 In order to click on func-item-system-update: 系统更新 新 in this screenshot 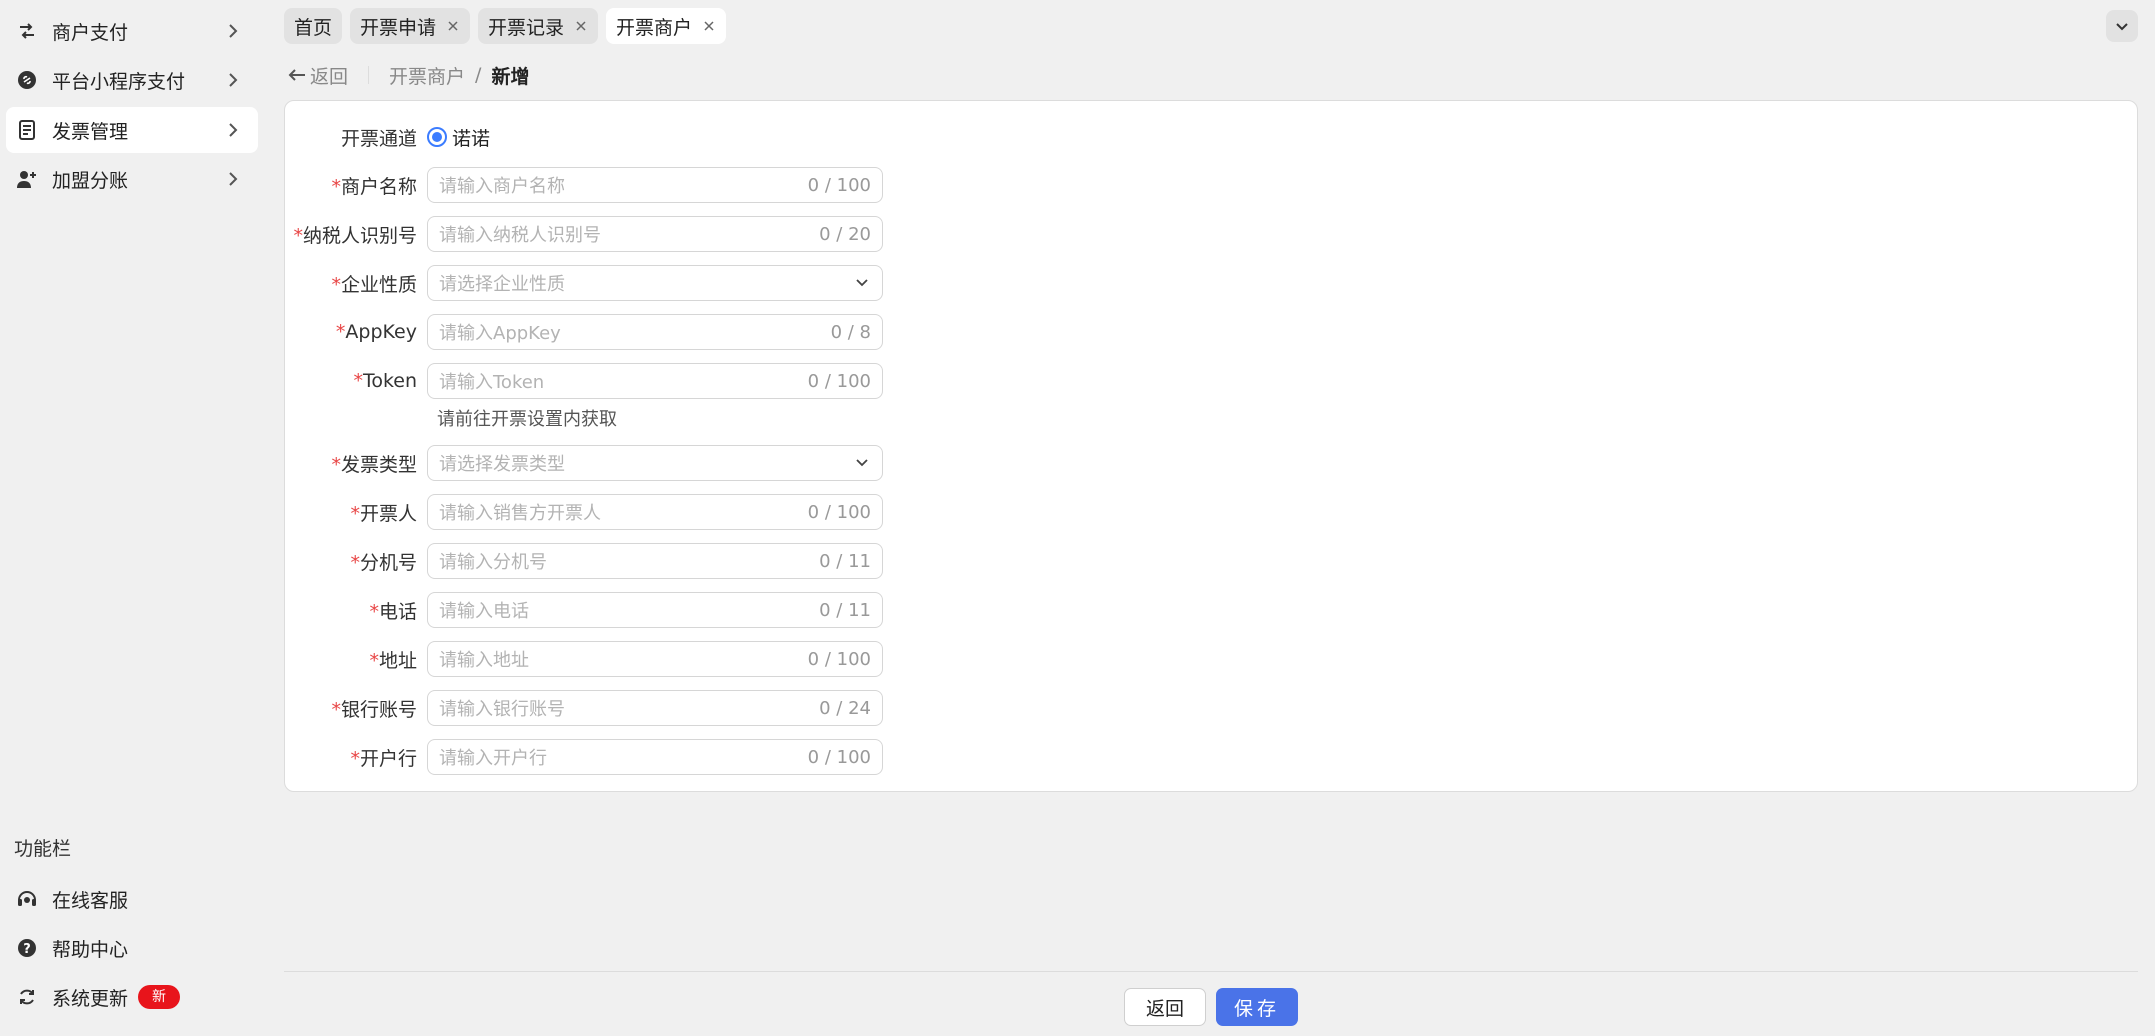, I will do `click(132, 997)`.